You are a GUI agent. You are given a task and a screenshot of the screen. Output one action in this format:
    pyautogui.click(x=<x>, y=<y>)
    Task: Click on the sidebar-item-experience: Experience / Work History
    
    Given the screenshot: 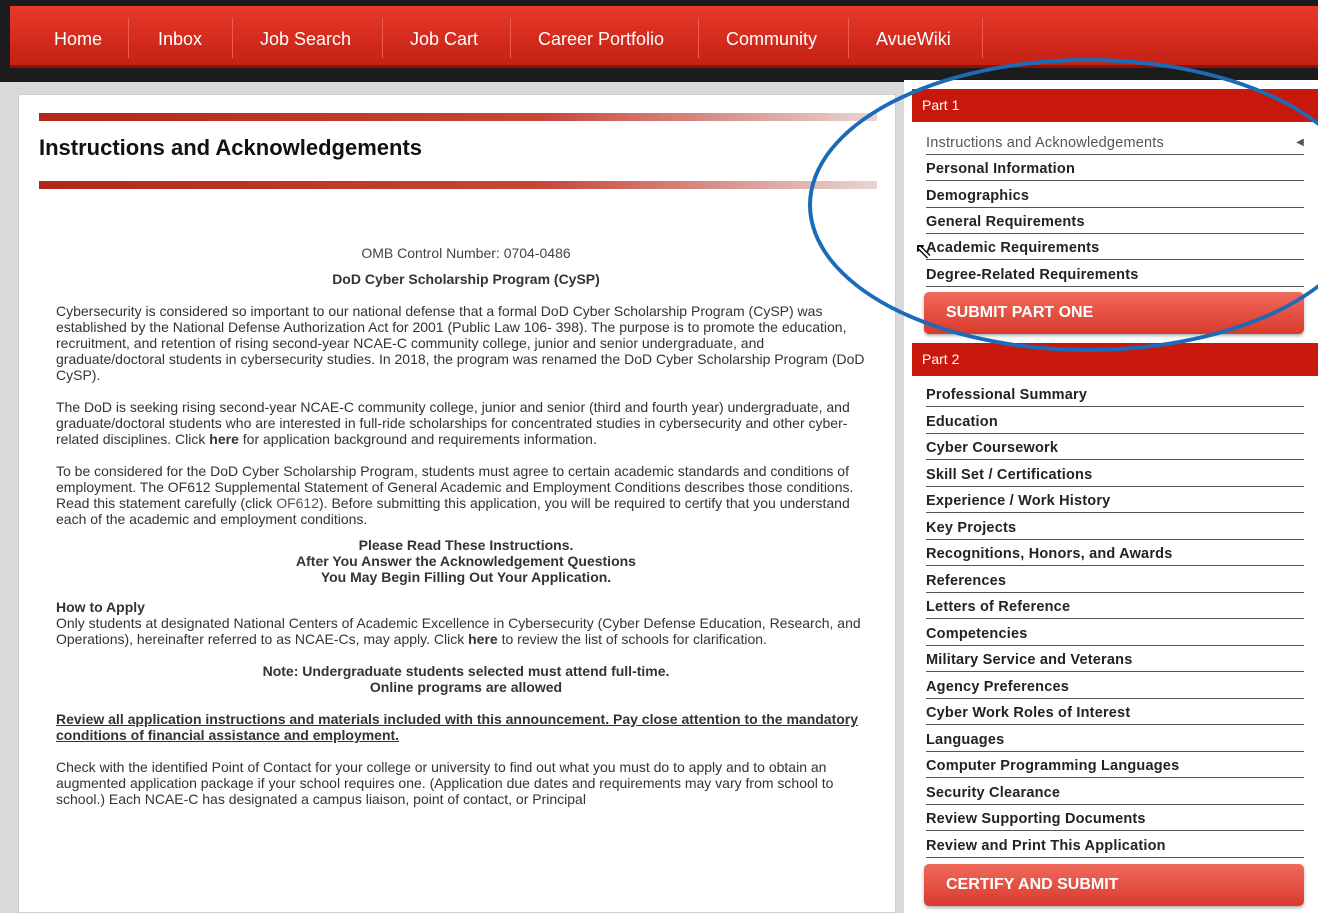 What is the action you would take?
    pyautogui.click(x=1115, y=501)
    